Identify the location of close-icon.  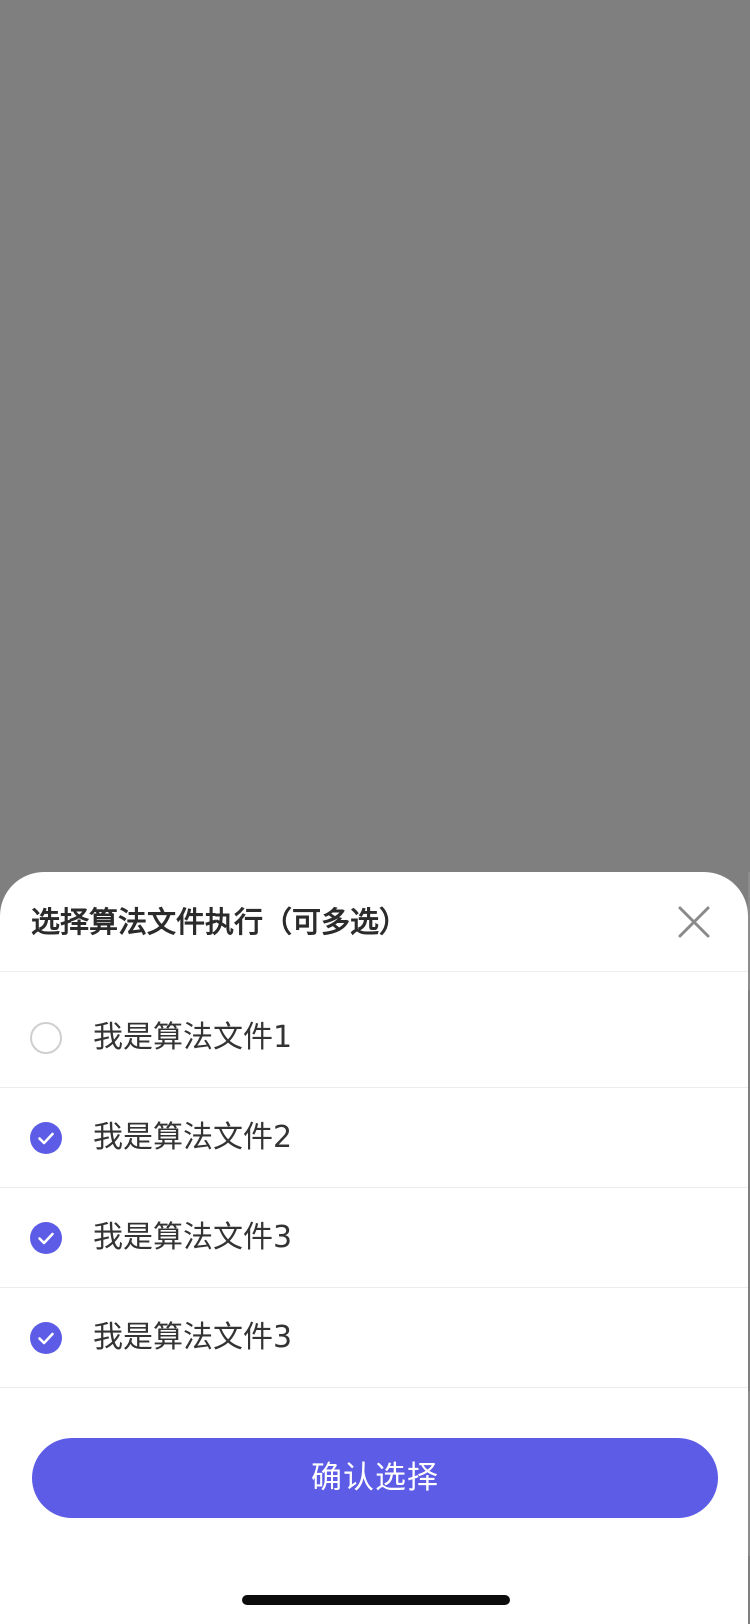
(694, 922).